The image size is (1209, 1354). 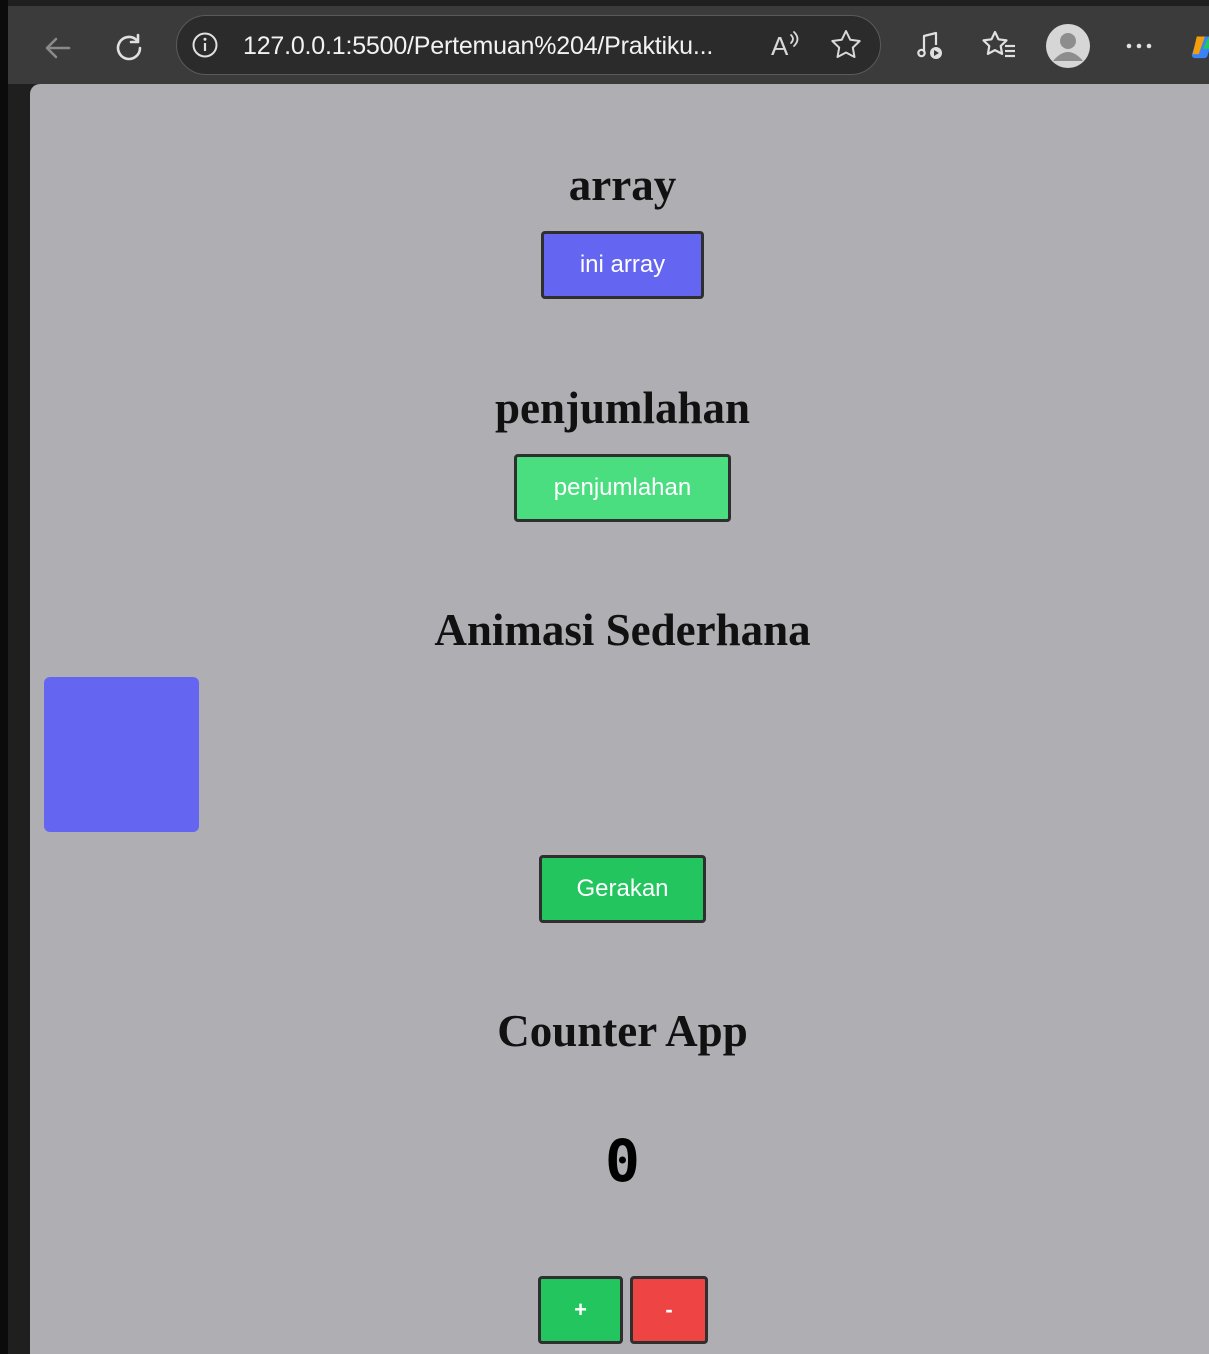 What do you see at coordinates (622, 408) in the screenshot?
I see `penjumlahan-title: penjumlahan` at bounding box center [622, 408].